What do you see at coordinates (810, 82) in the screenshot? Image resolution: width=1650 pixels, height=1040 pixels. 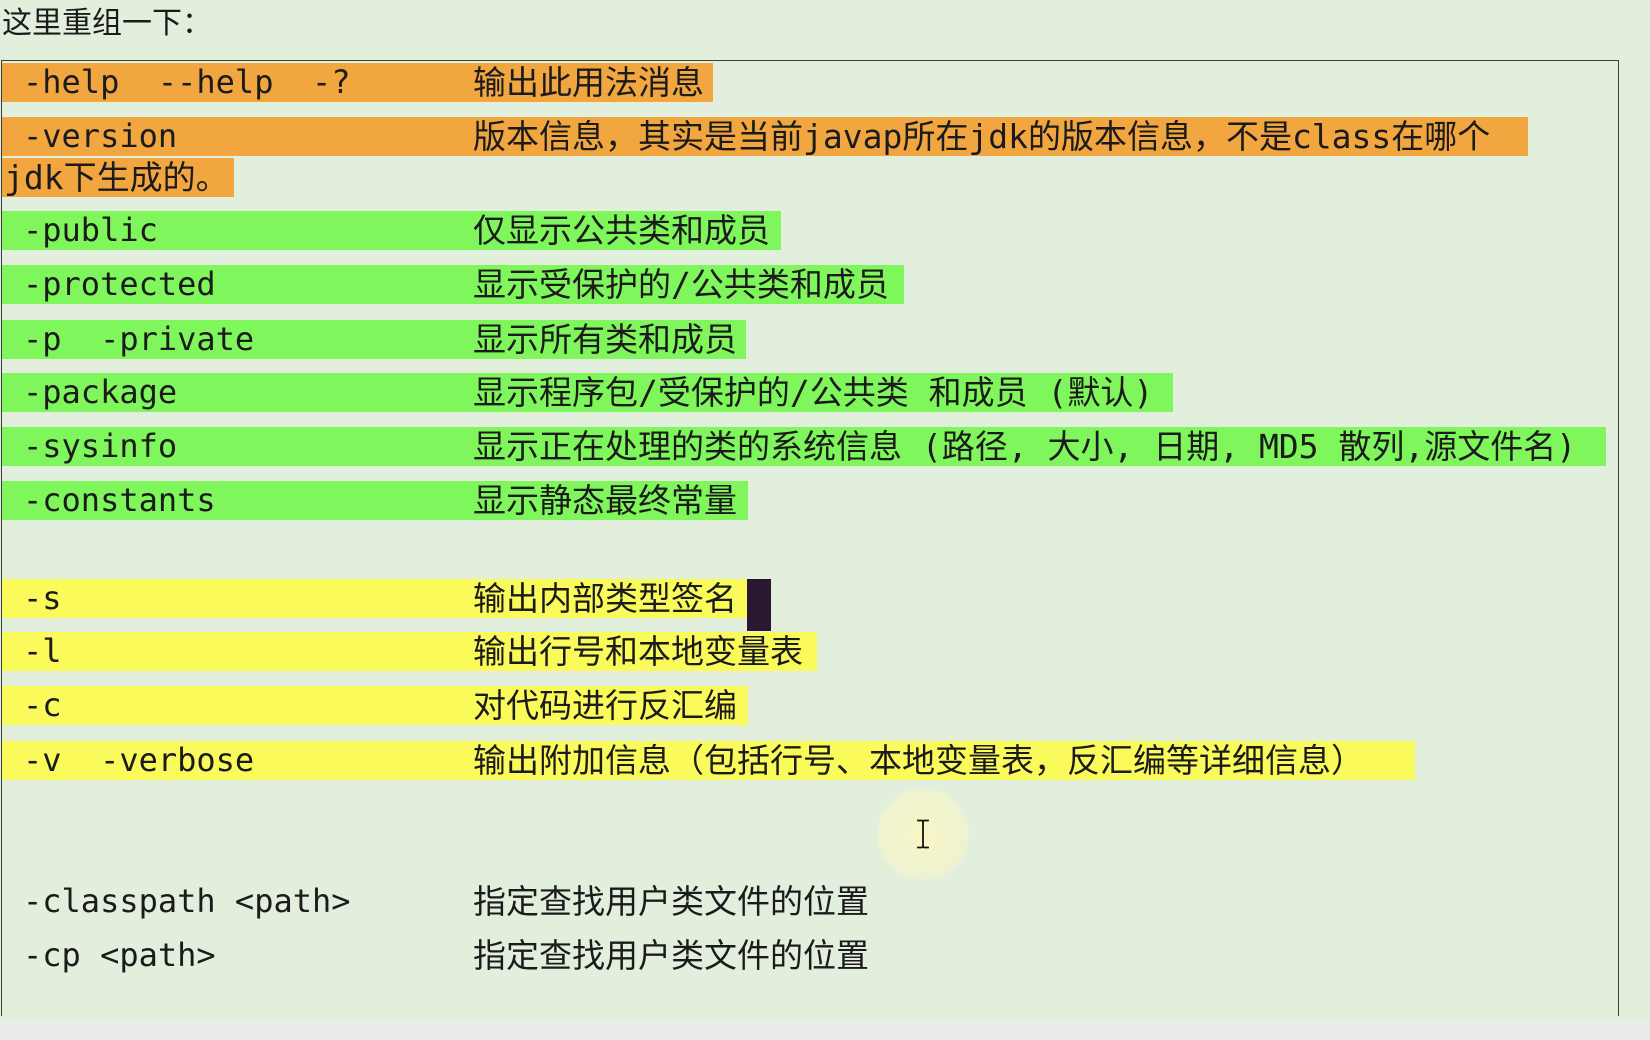 I see `option-row-help: -help --help -? 输出此用法消息` at bounding box center [810, 82].